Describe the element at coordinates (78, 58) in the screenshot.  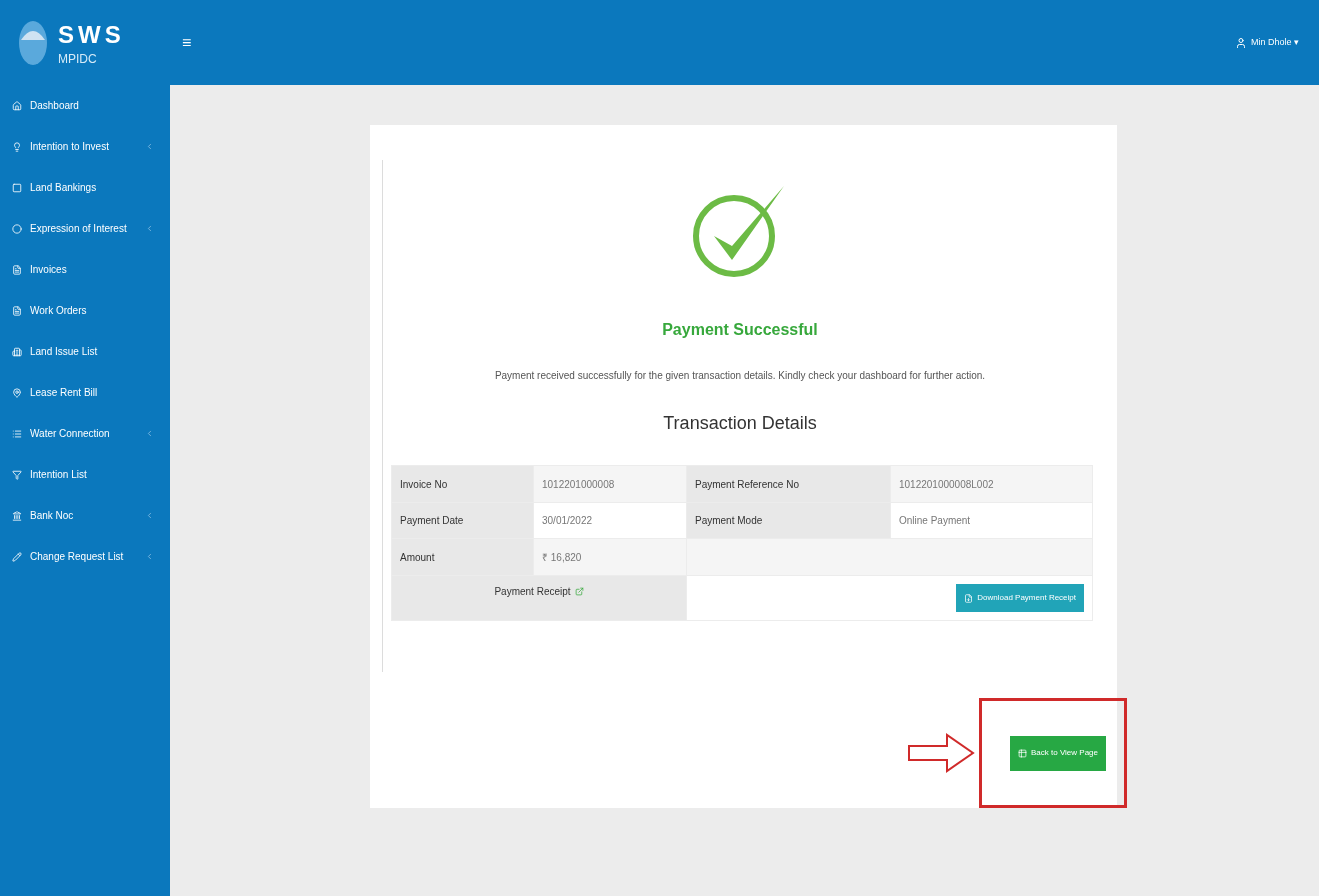
I see `brand-subtitle: MPIDC` at that location.